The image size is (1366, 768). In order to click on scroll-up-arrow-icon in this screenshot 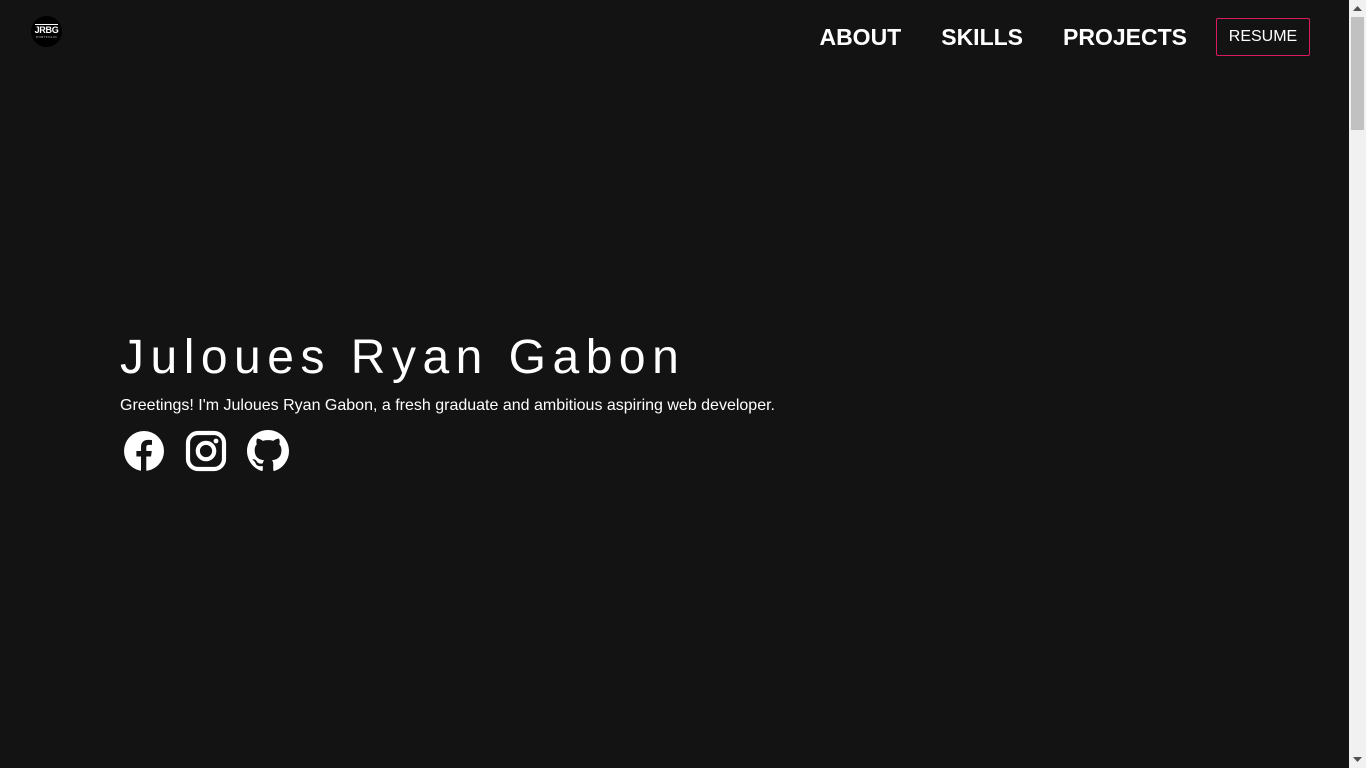, I will do `click(1357, 8)`.